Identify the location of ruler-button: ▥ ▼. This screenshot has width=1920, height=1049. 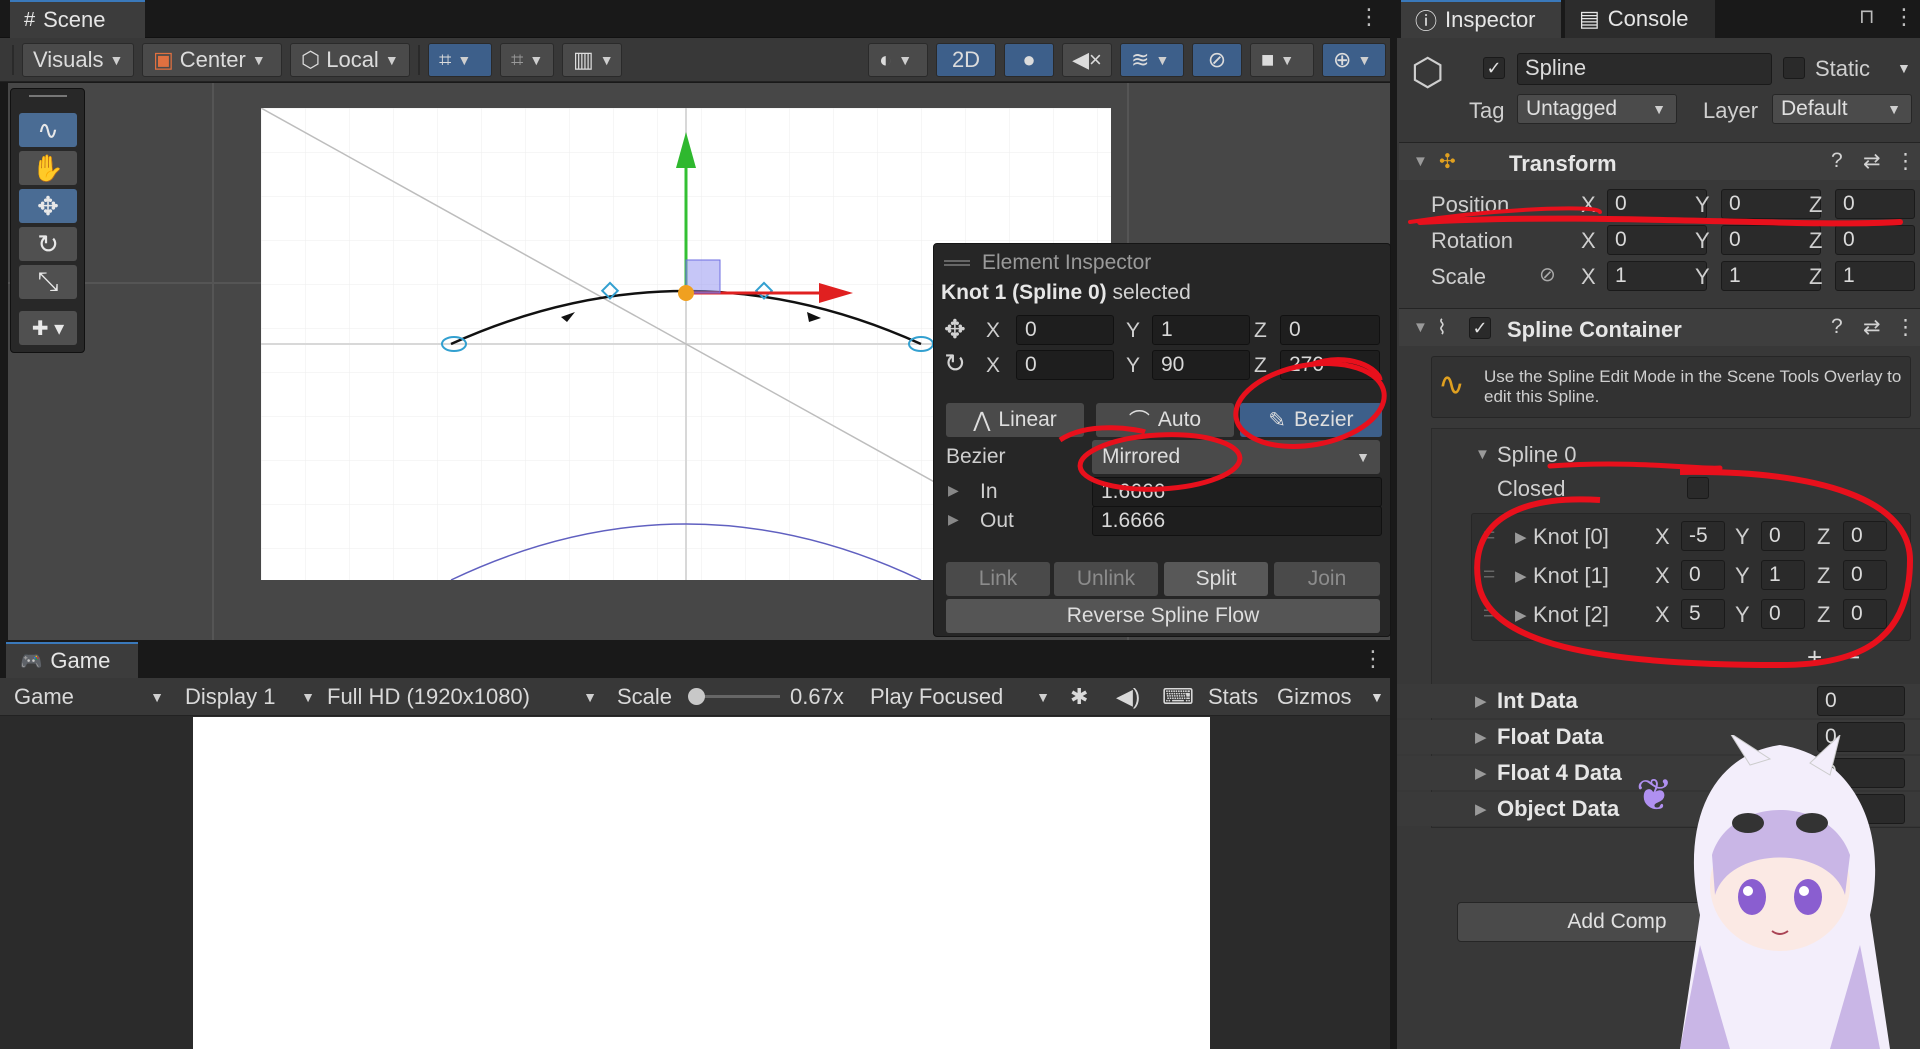
(592, 59).